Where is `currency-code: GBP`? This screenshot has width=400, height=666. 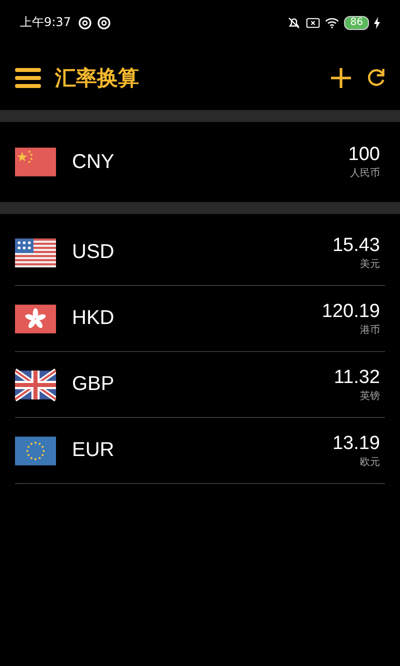 currency-code: GBP is located at coordinates (93, 384).